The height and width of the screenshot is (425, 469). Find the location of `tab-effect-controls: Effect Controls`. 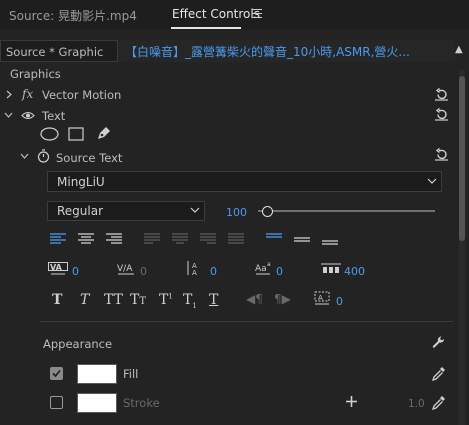

tab-effect-controls: Effect Controls is located at coordinates (216, 14).